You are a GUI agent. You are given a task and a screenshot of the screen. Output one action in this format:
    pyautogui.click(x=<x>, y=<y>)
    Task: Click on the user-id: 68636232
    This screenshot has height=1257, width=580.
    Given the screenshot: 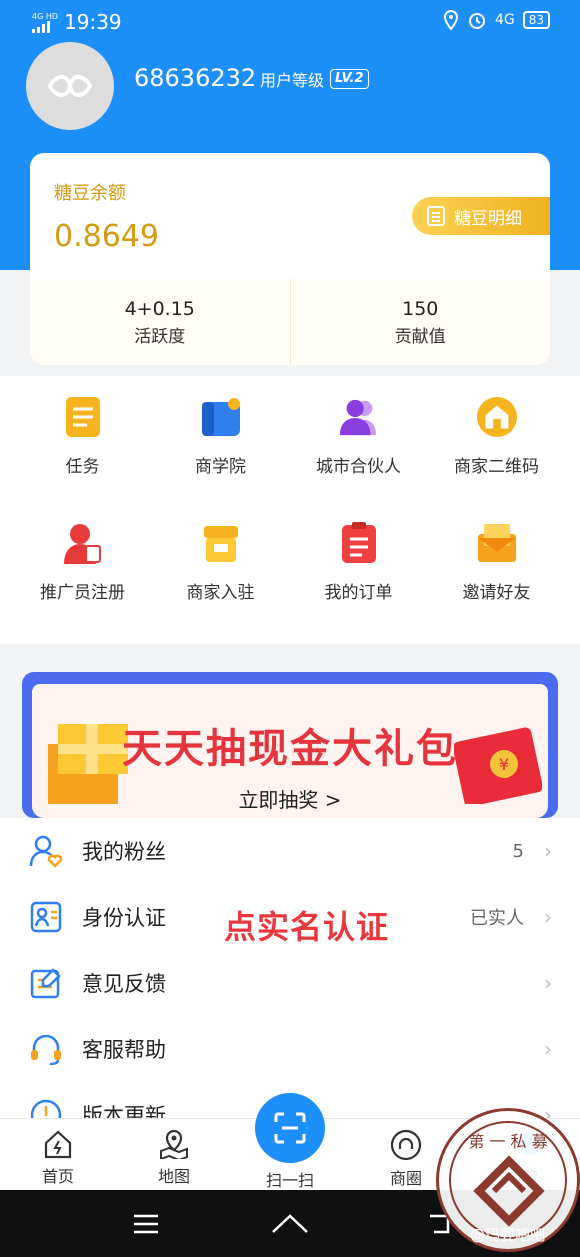 What is the action you would take?
    pyautogui.click(x=195, y=78)
    